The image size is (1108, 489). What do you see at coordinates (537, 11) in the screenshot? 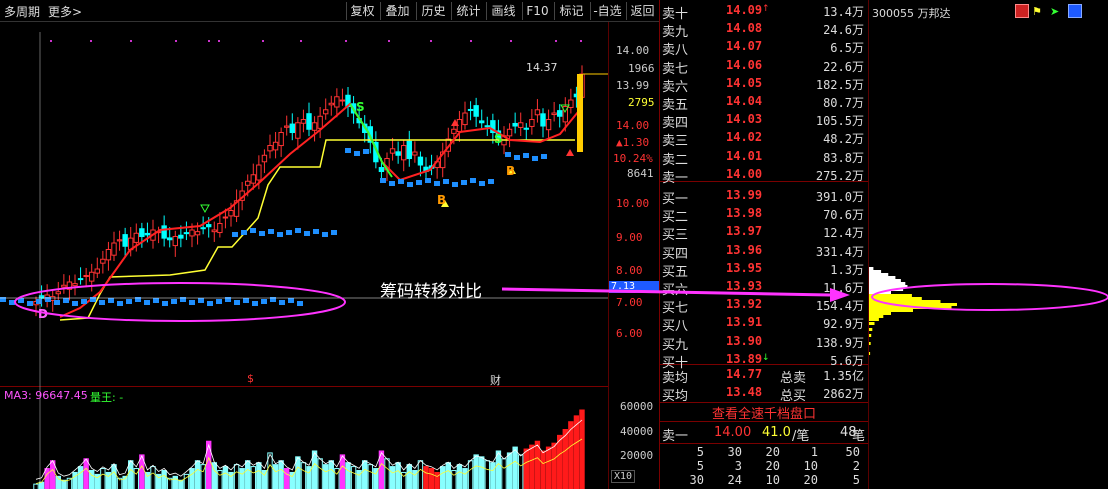
I see `toolbar-button-5: F10` at bounding box center [537, 11].